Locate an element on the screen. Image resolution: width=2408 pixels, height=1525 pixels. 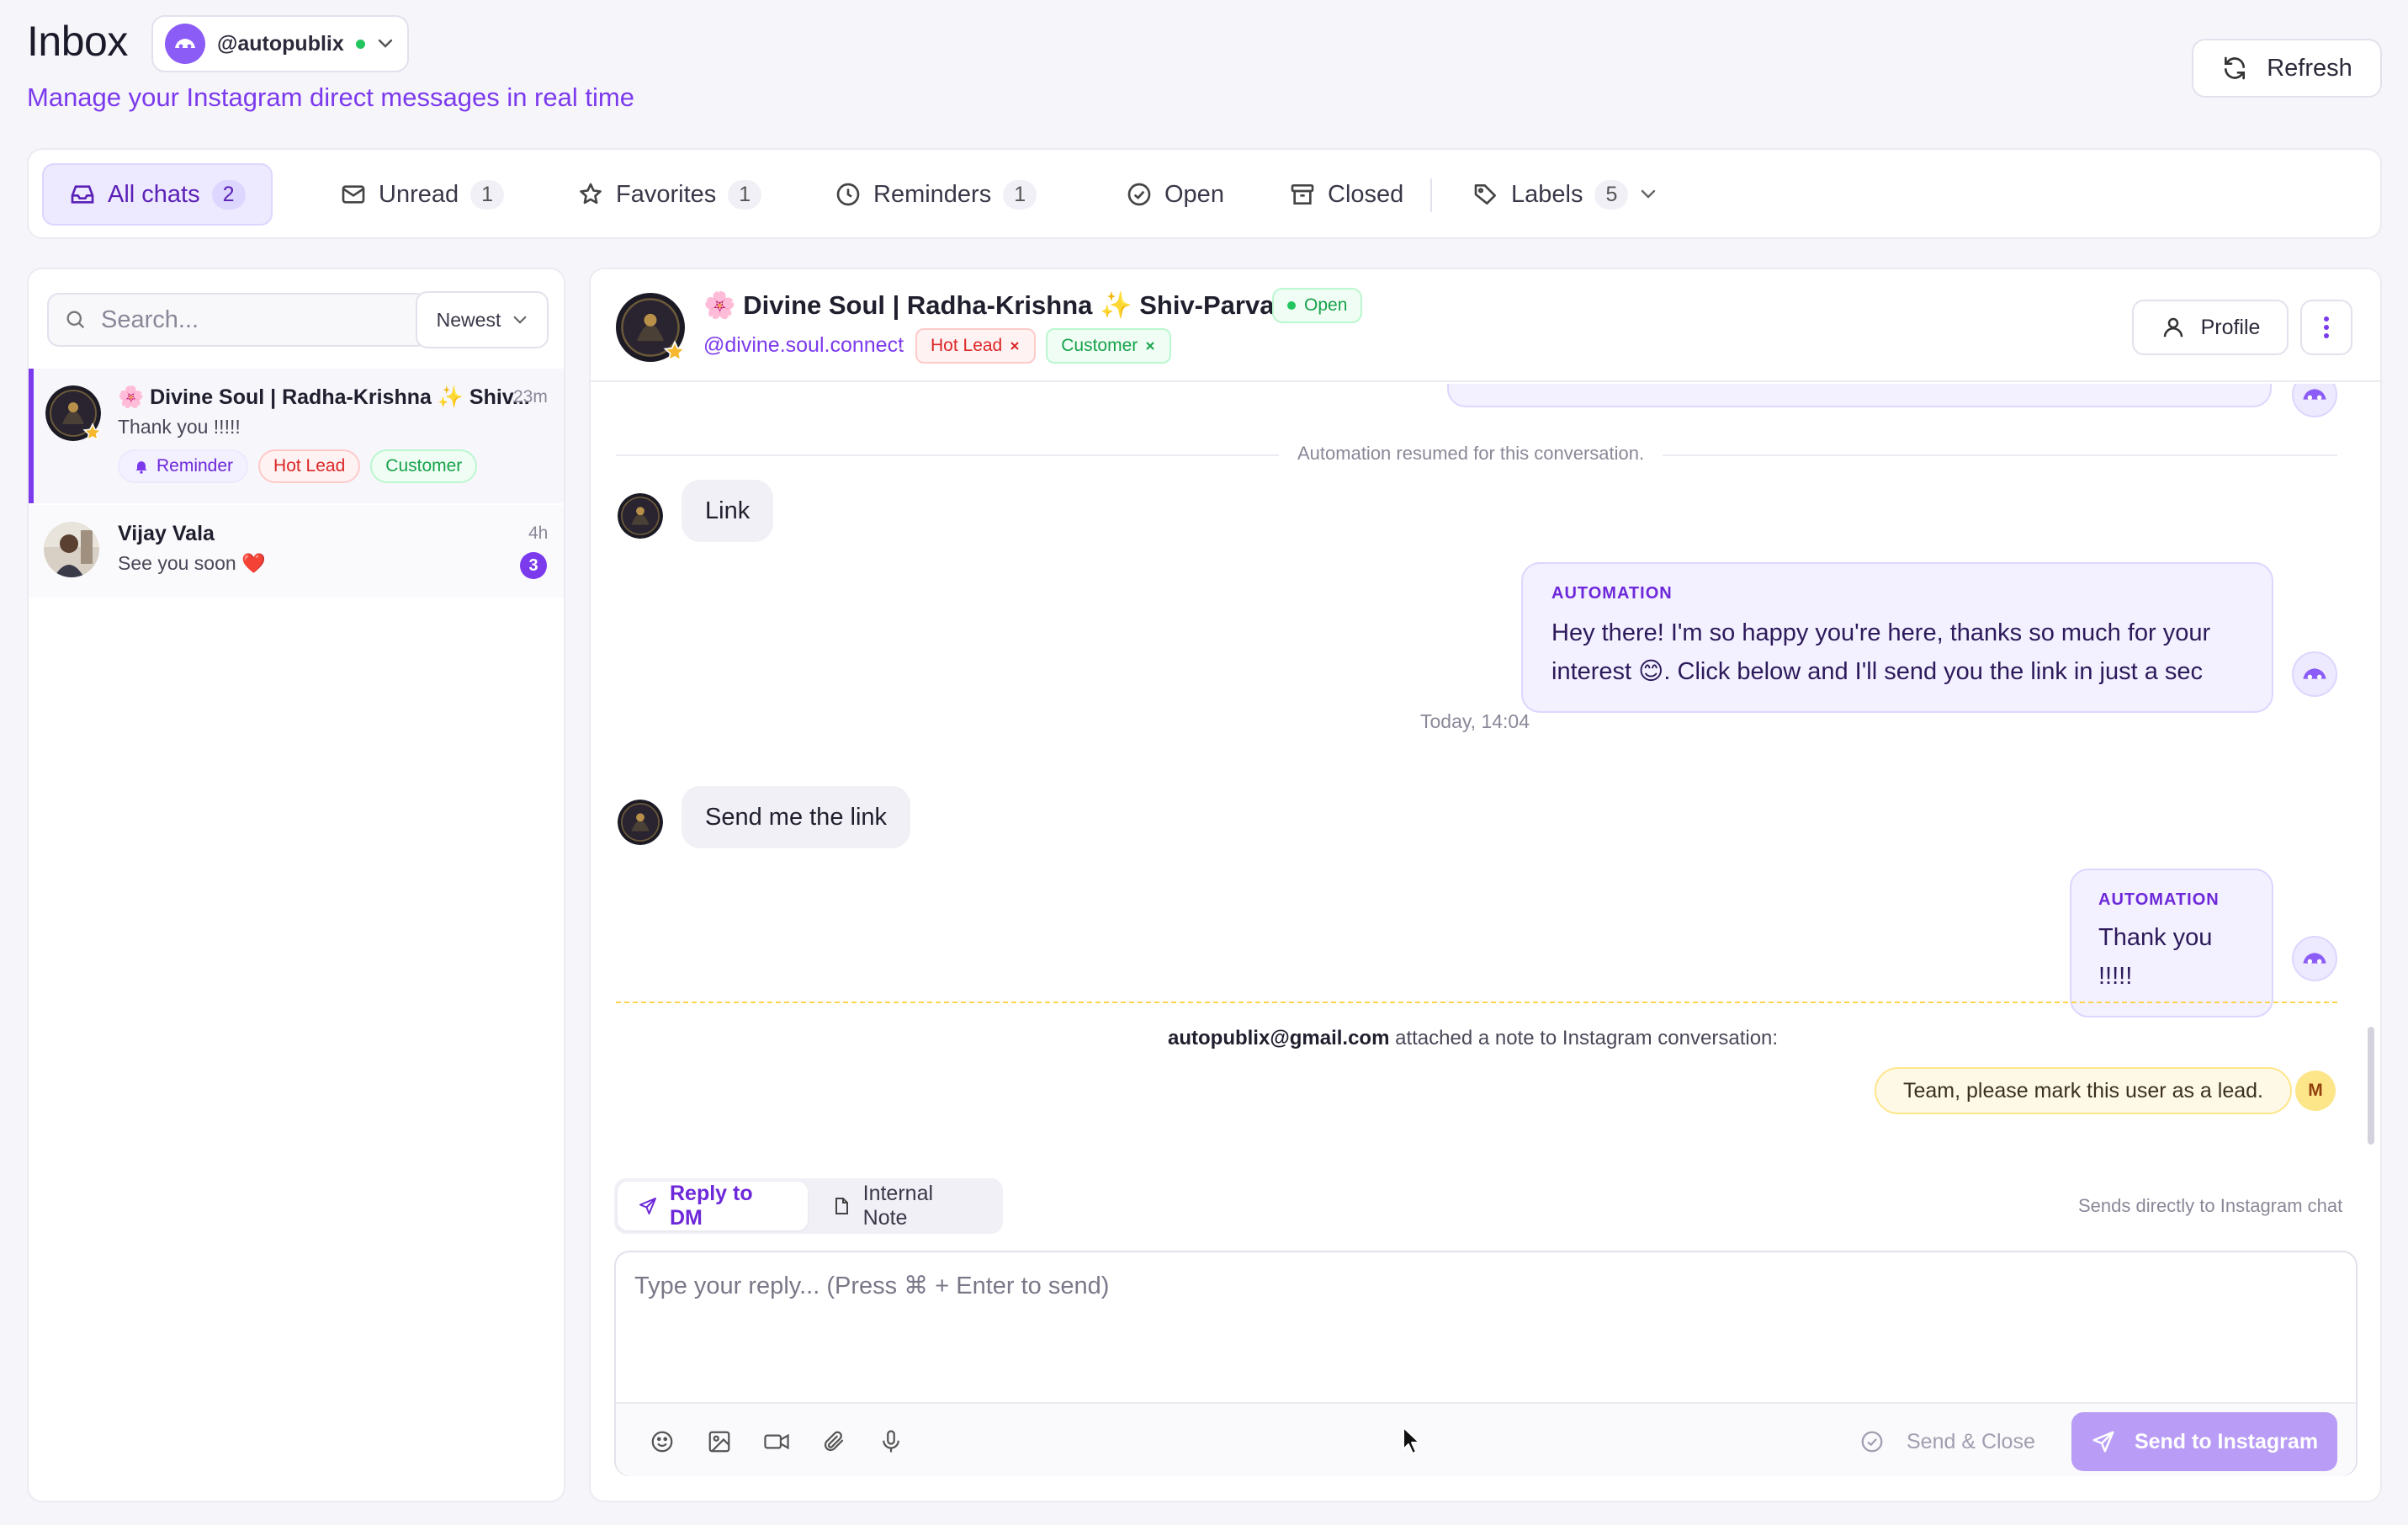
tab-labels: Labels 5 is located at coordinates (1564, 195).